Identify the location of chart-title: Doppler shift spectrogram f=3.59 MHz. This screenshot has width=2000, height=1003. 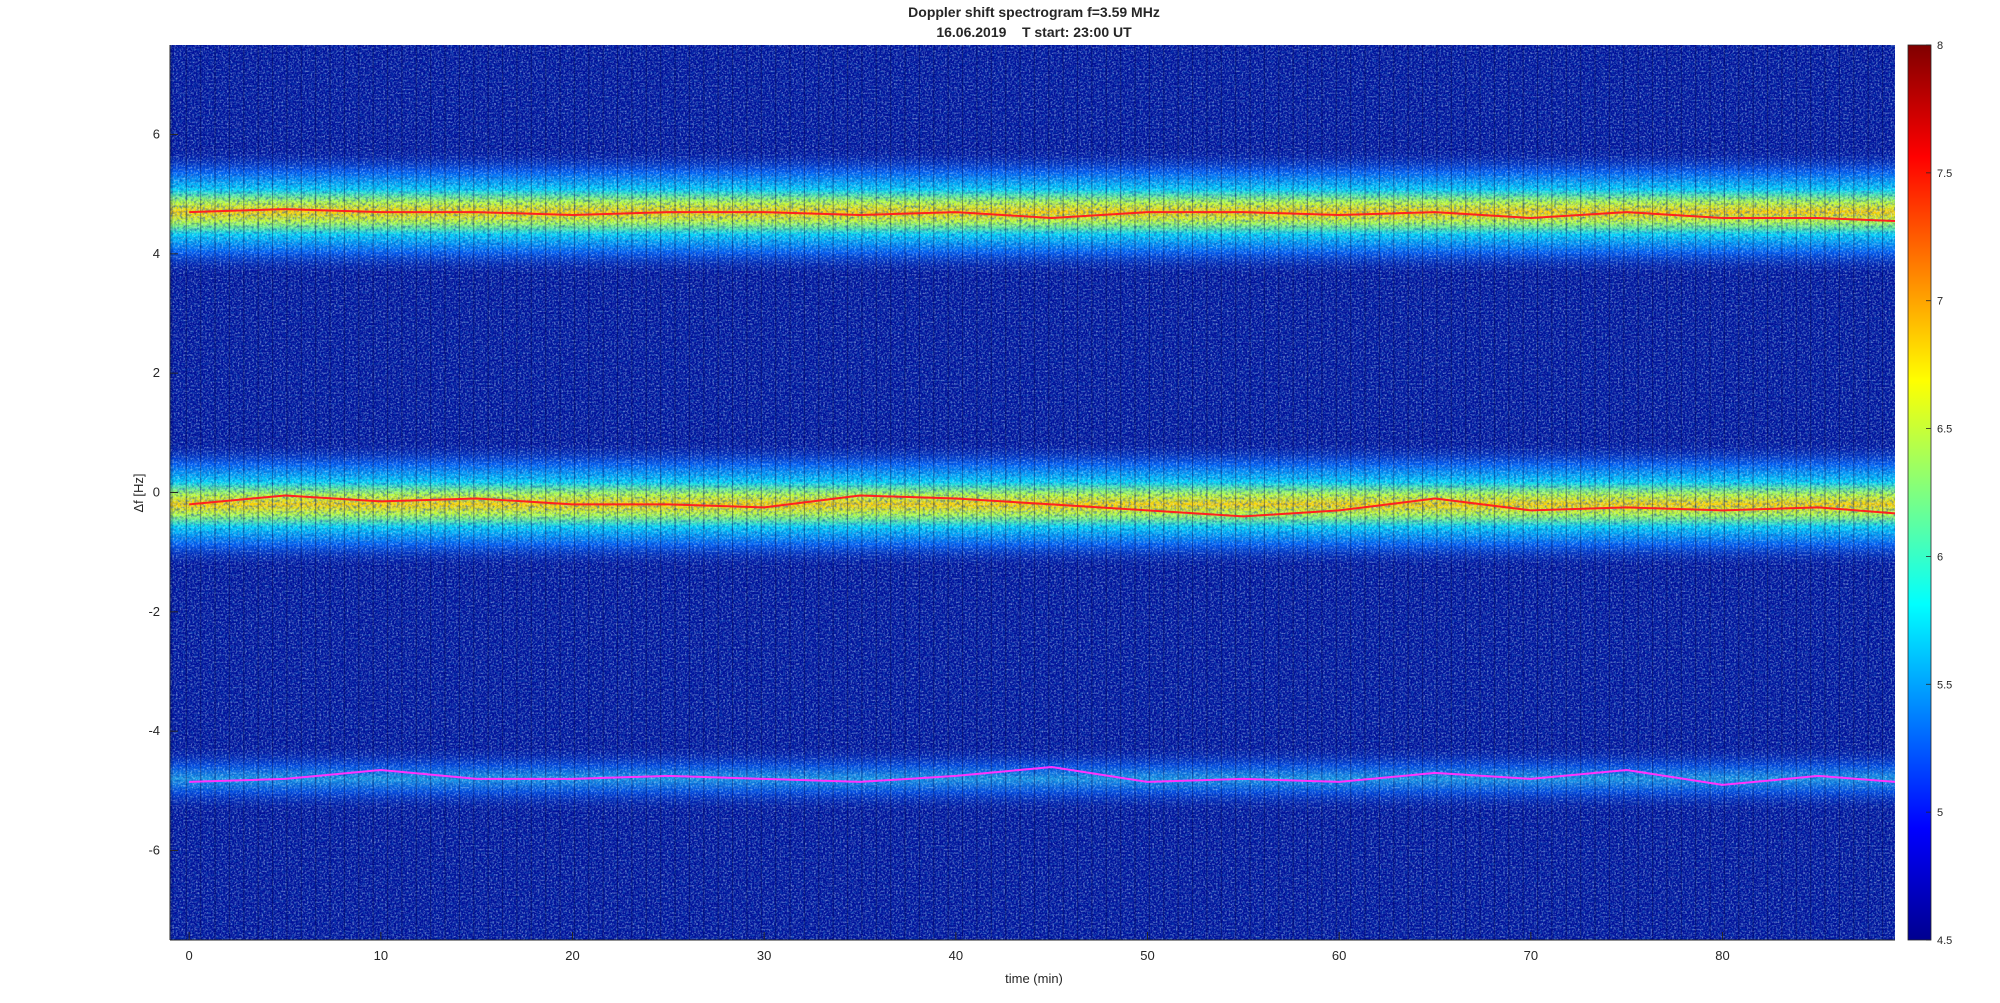
(1034, 12).